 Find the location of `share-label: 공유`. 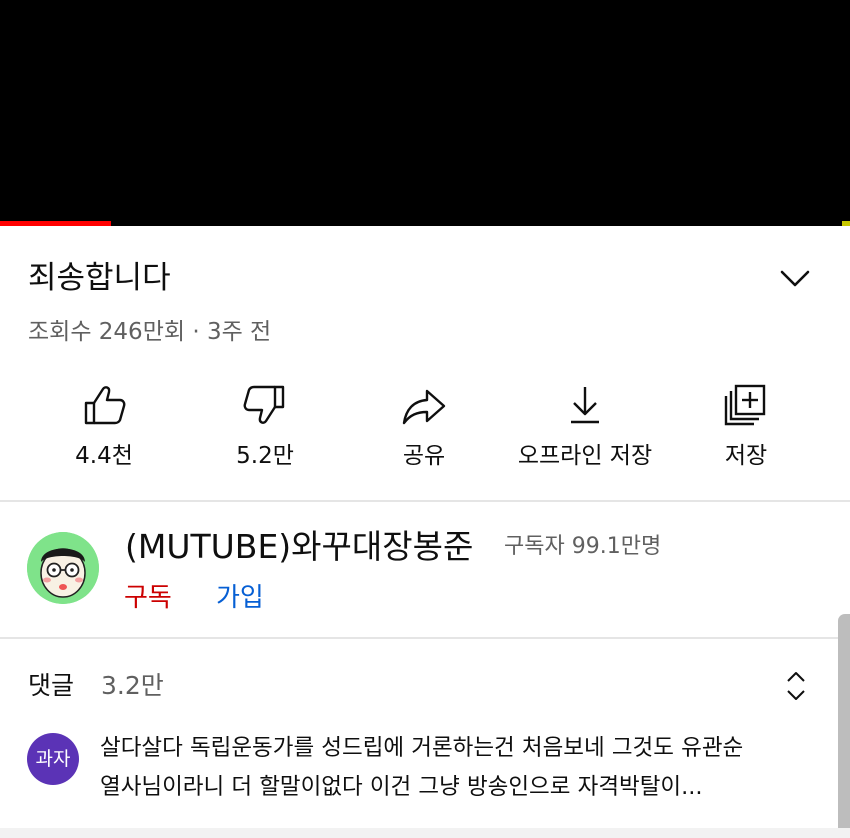

share-label: 공유 is located at coordinates (424, 456).